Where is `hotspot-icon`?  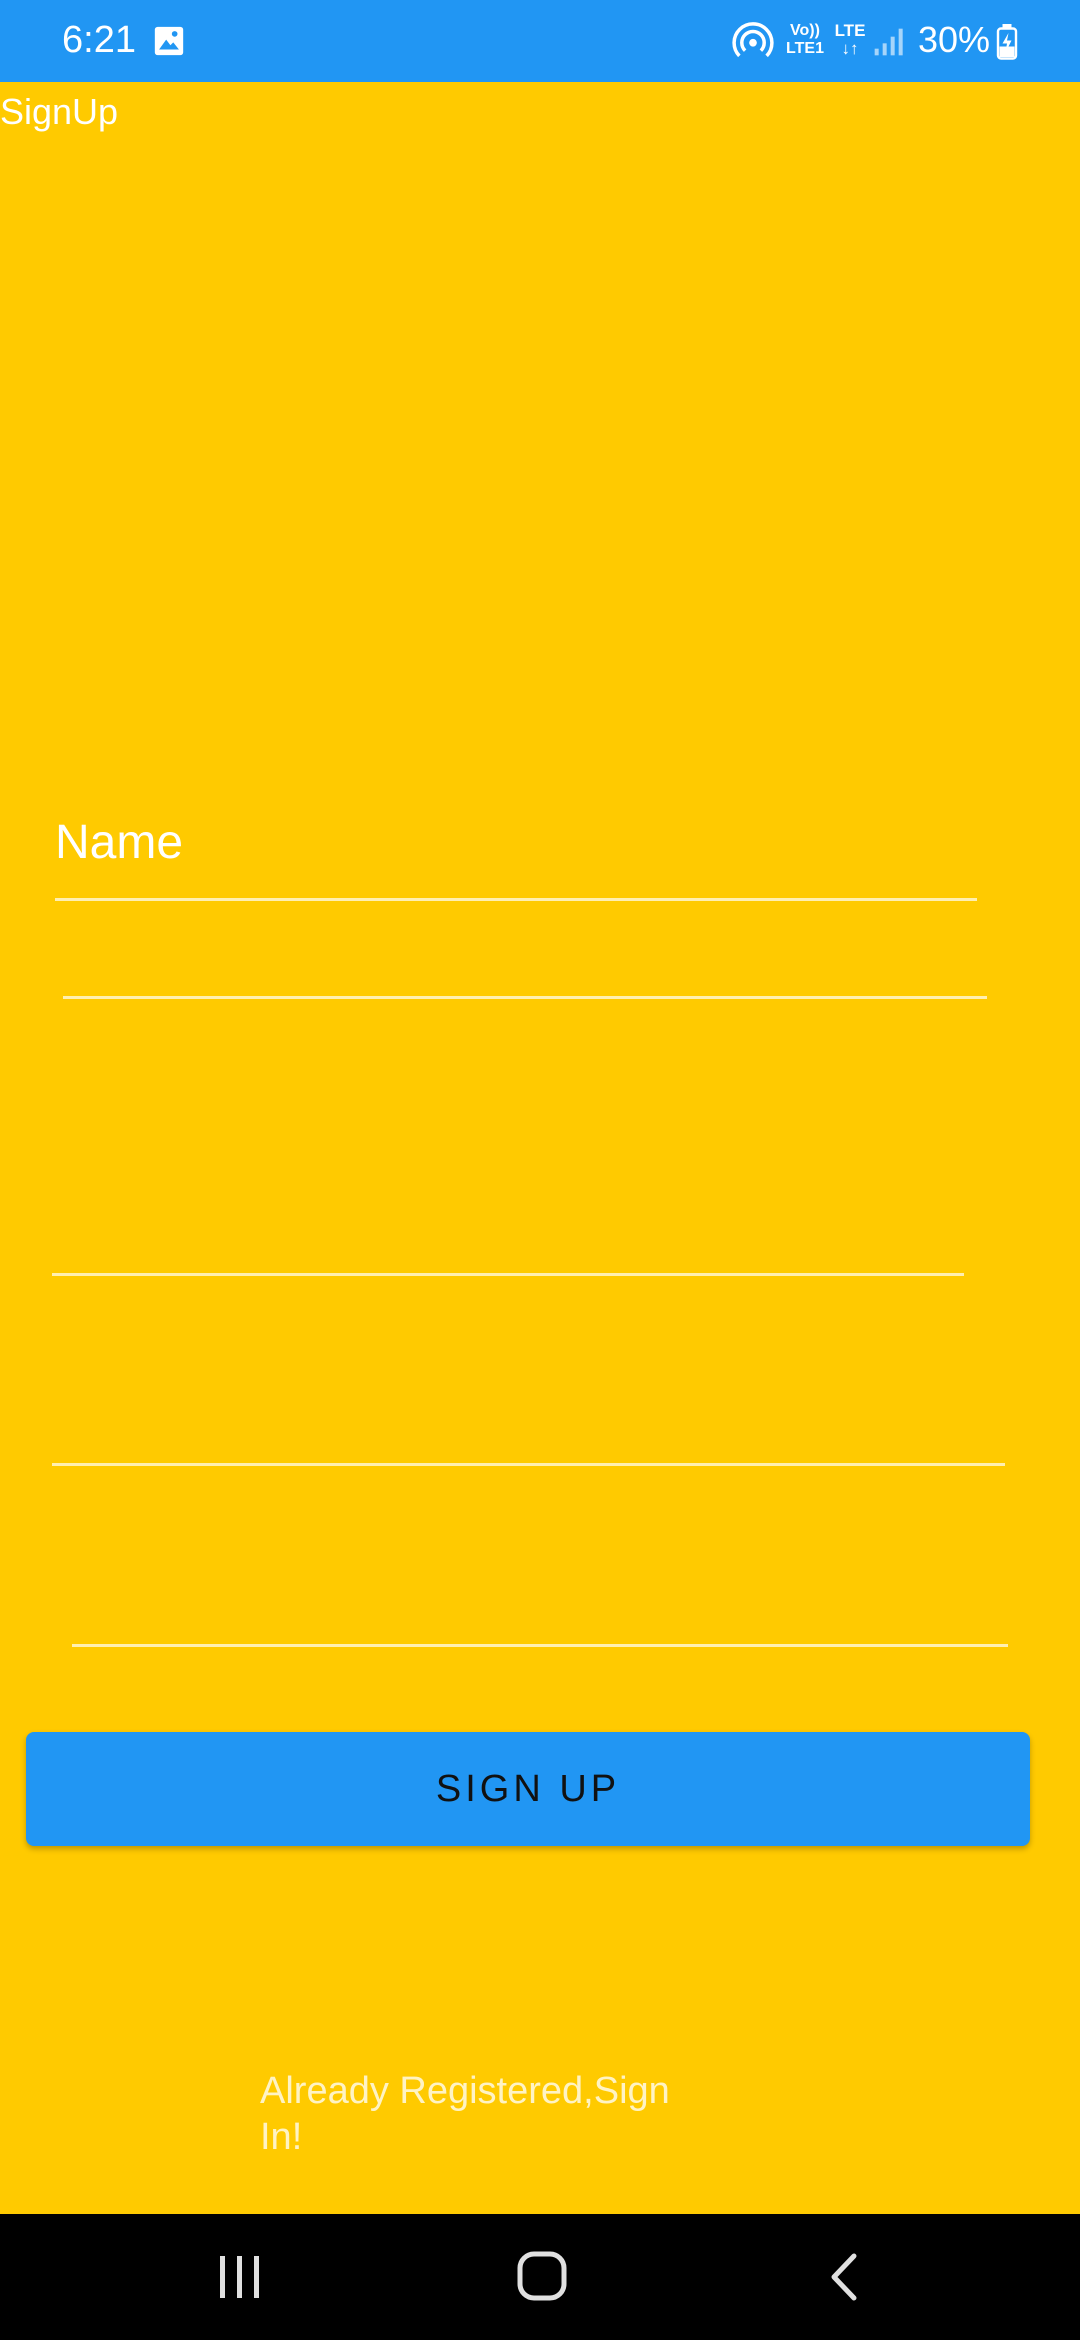 hotspot-icon is located at coordinates (753, 40).